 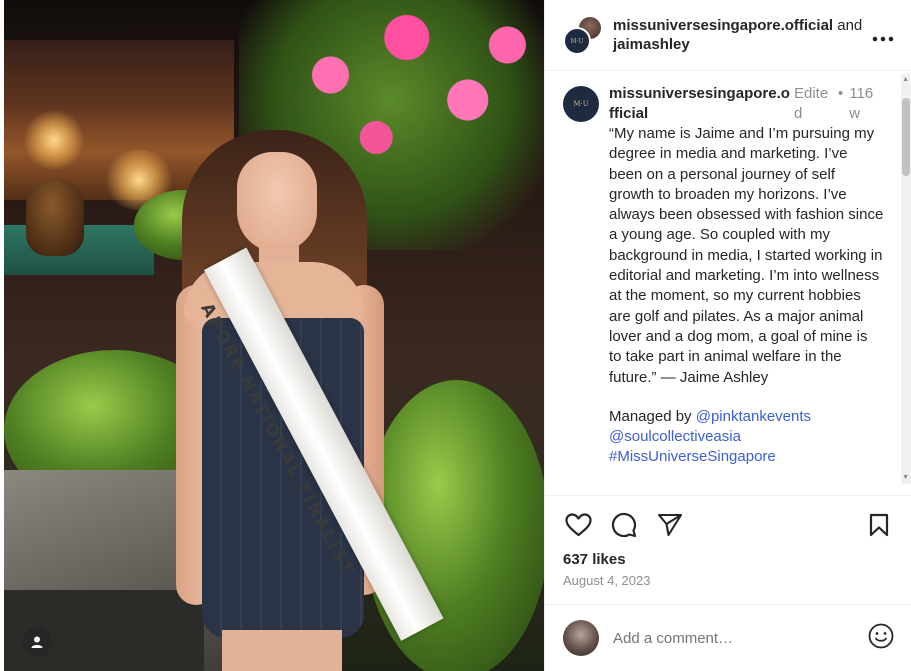 What do you see at coordinates (701, 104) in the screenshot?
I see `caption-username: missuniversesingapore.official` at bounding box center [701, 104].